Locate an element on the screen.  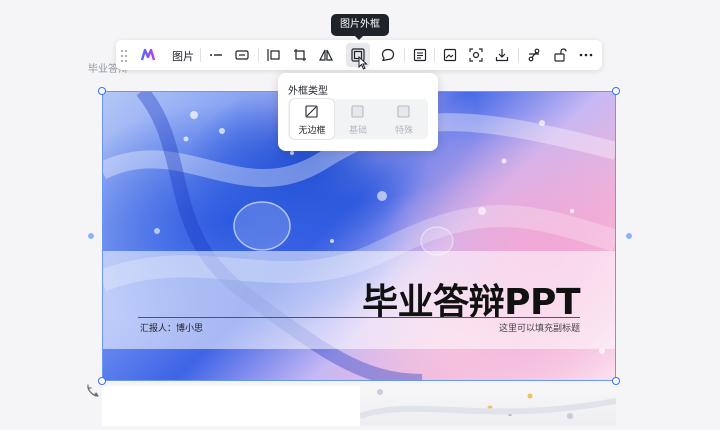
more-icon is located at coordinates (586, 55).